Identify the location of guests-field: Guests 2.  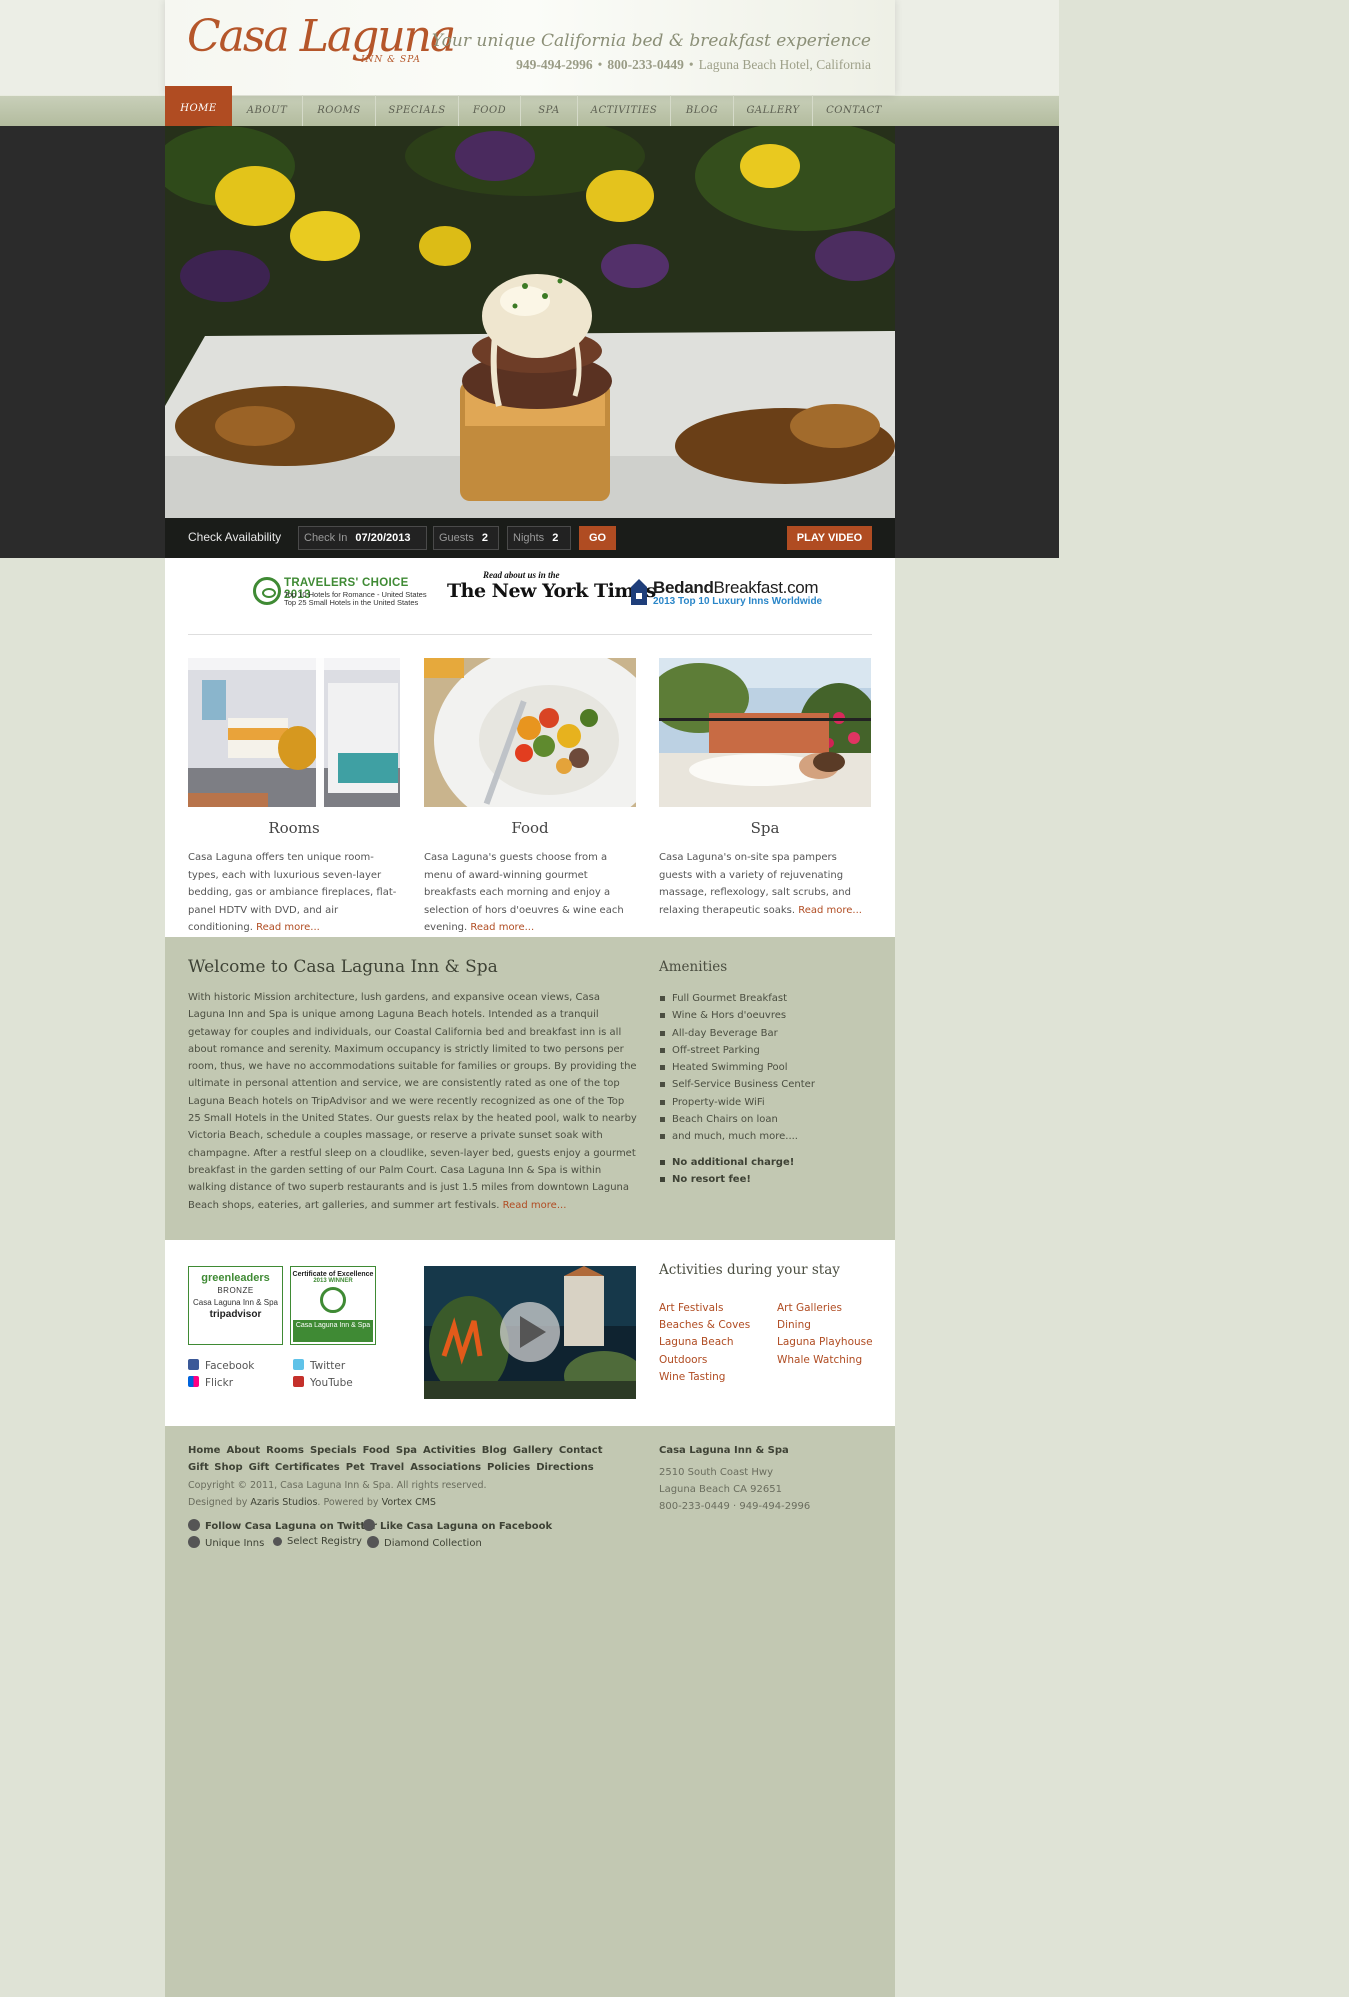
(466, 538).